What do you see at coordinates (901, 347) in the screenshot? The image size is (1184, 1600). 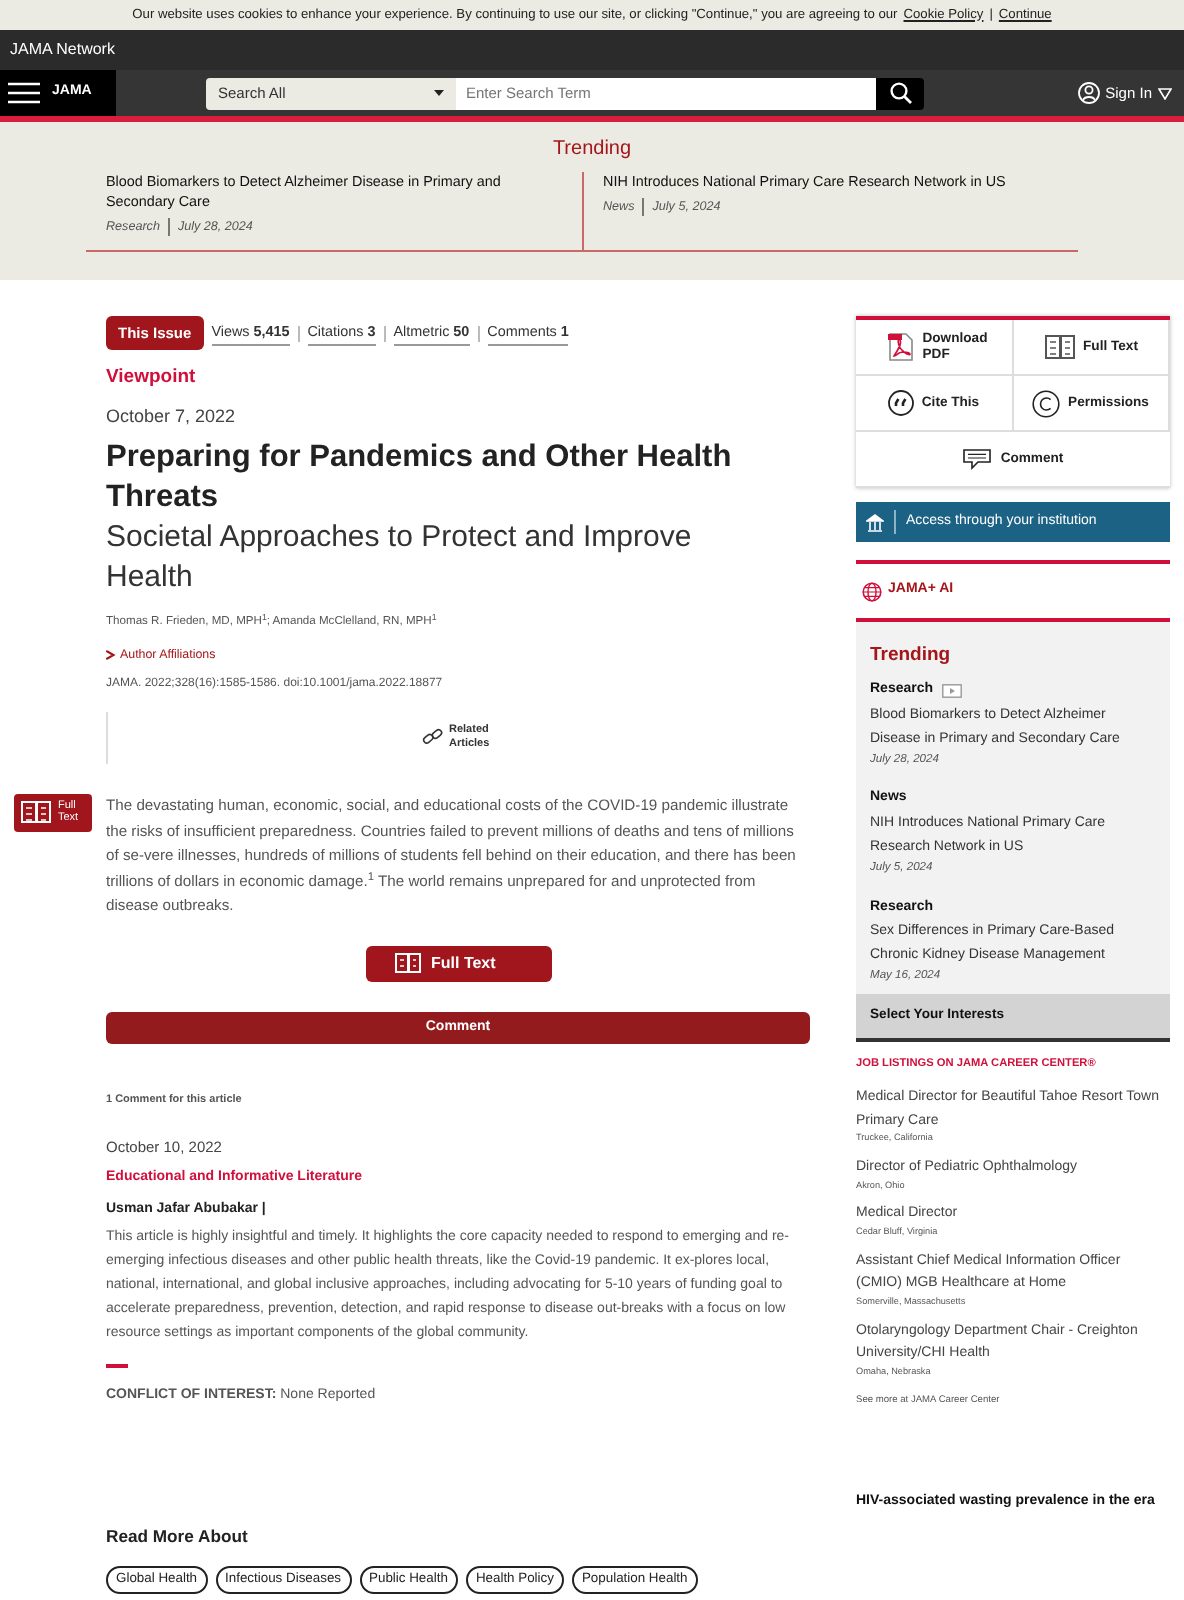 I see `pdf-icon` at bounding box center [901, 347].